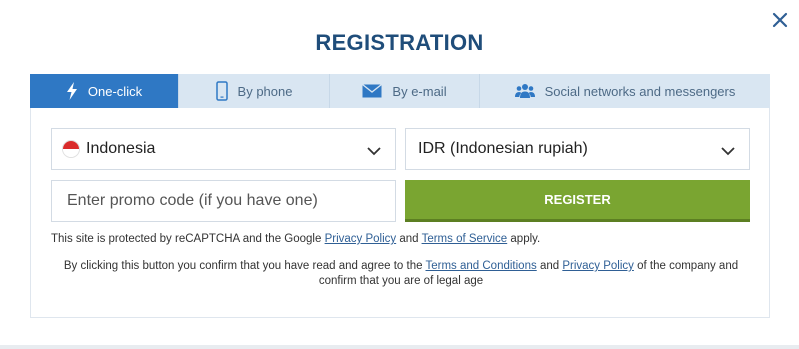 Image resolution: width=799 pixels, height=349 pixels. I want to click on terms-of-service-link: Terms of Service, so click(465, 239).